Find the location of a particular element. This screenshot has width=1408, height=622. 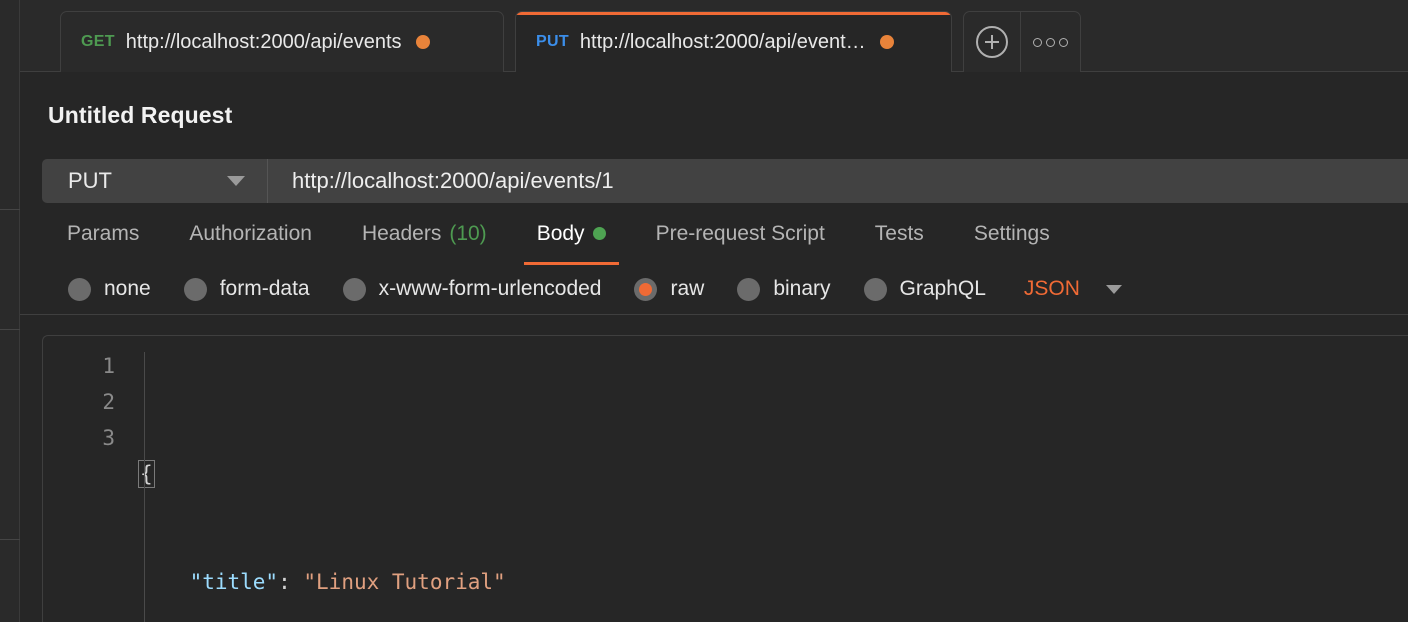

line-number: 1 is located at coordinates (108, 365).